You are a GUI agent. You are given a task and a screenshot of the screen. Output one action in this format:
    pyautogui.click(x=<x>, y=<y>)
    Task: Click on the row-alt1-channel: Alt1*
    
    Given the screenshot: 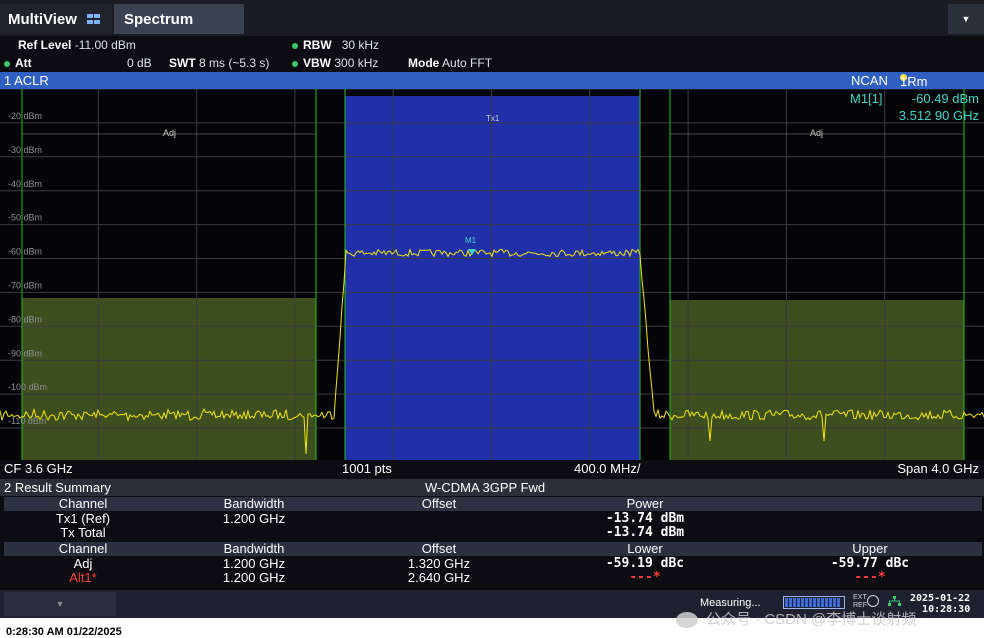 What is the action you would take?
    pyautogui.click(x=83, y=577)
    